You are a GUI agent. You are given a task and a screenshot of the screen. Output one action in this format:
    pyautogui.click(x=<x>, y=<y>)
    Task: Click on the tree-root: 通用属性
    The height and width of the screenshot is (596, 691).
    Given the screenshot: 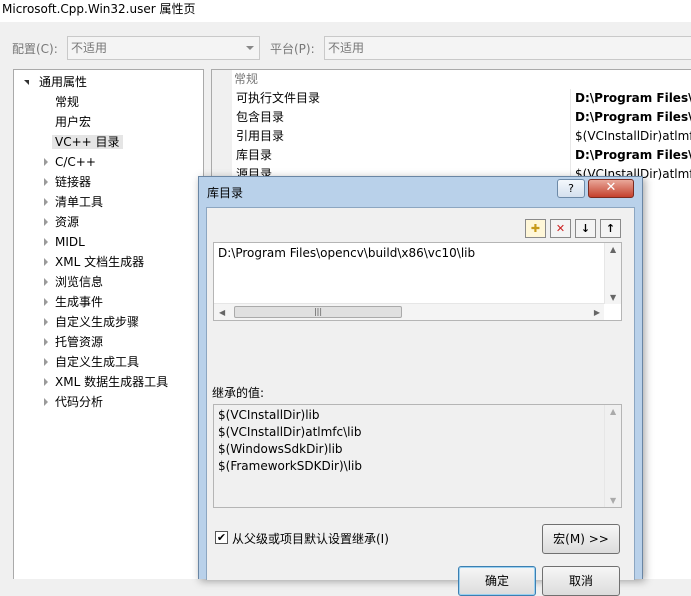 What is the action you would take?
    pyautogui.click(x=56, y=82)
    